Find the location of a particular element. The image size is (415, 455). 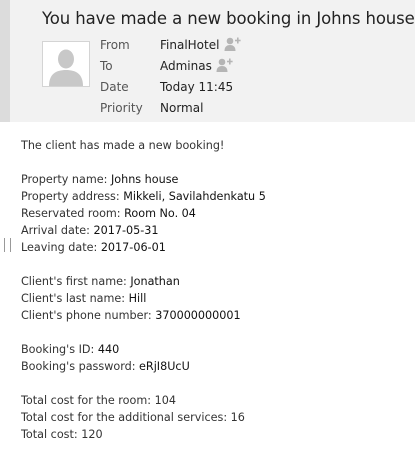

property-name-value: Johns house is located at coordinates (144, 179).